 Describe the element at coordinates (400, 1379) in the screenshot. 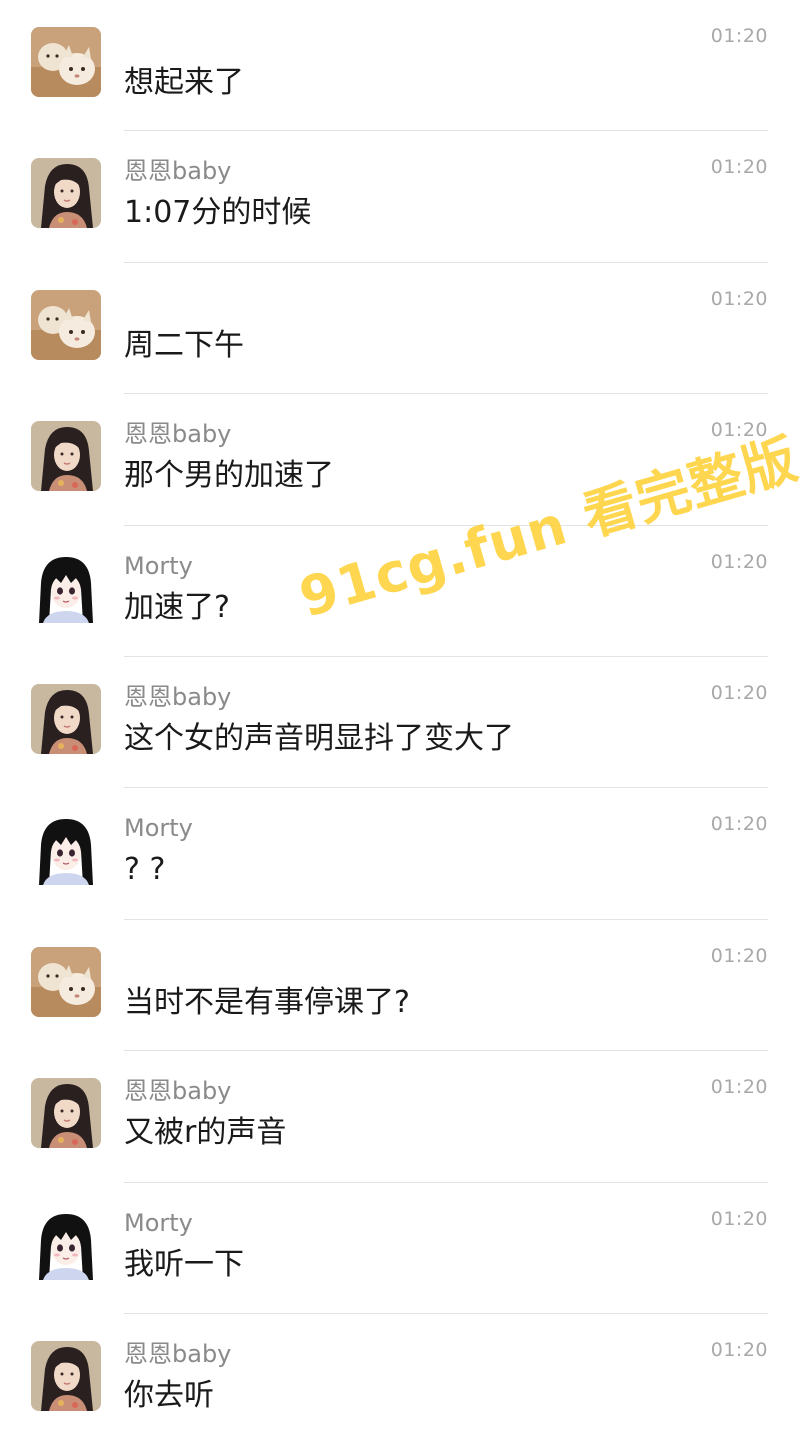

I see `message-row: 恩恩baby 01:20 你去听` at that location.